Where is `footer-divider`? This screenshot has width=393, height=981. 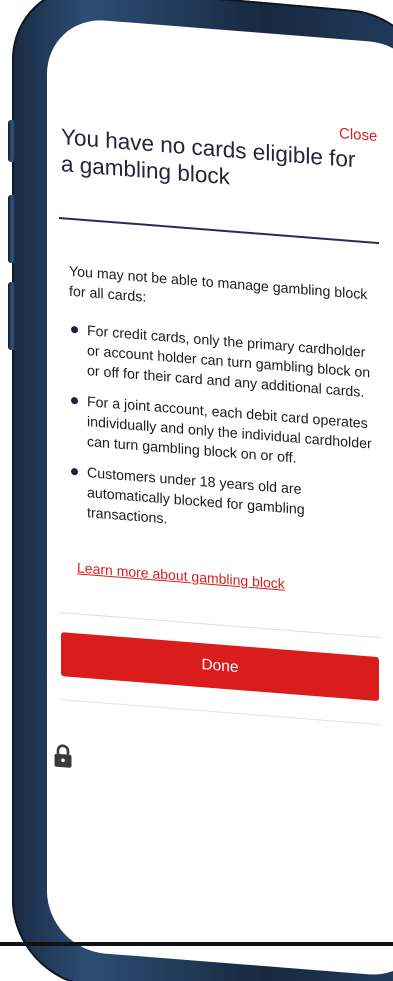 footer-divider is located at coordinates (220, 712).